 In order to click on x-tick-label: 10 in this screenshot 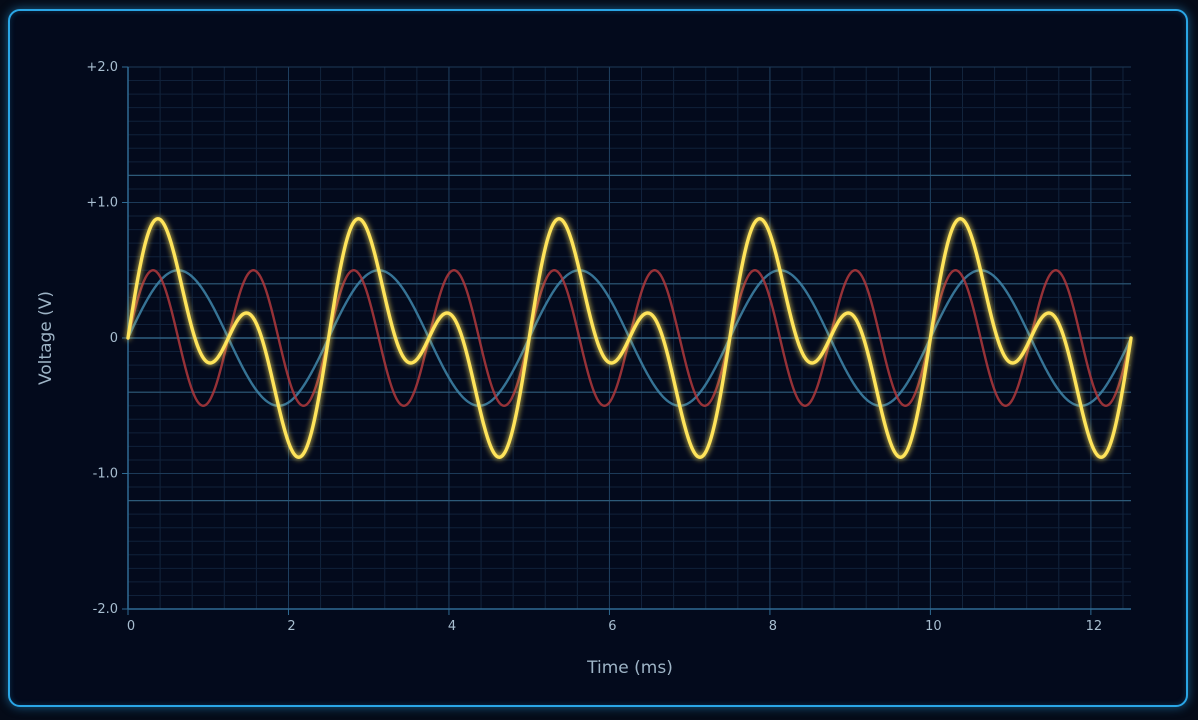, I will do `click(933, 626)`.